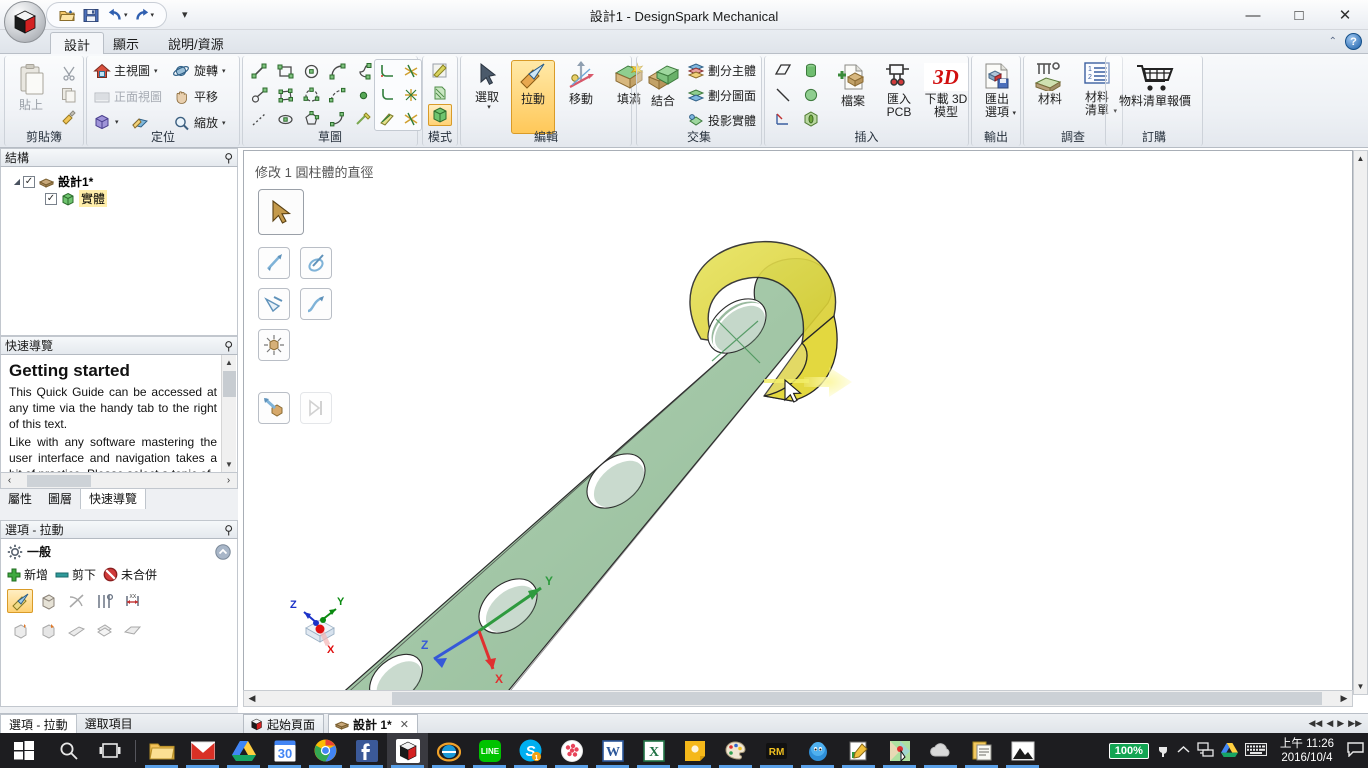 This screenshot has height=768, width=1368. I want to click on tab-properties: 屬性, so click(20, 498).